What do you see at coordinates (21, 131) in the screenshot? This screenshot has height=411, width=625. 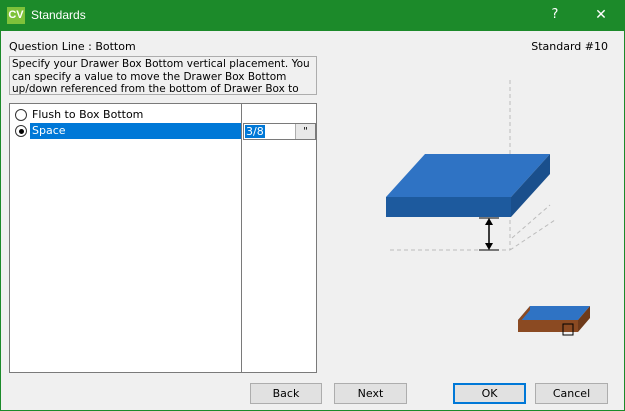 I see `radio-space` at bounding box center [21, 131].